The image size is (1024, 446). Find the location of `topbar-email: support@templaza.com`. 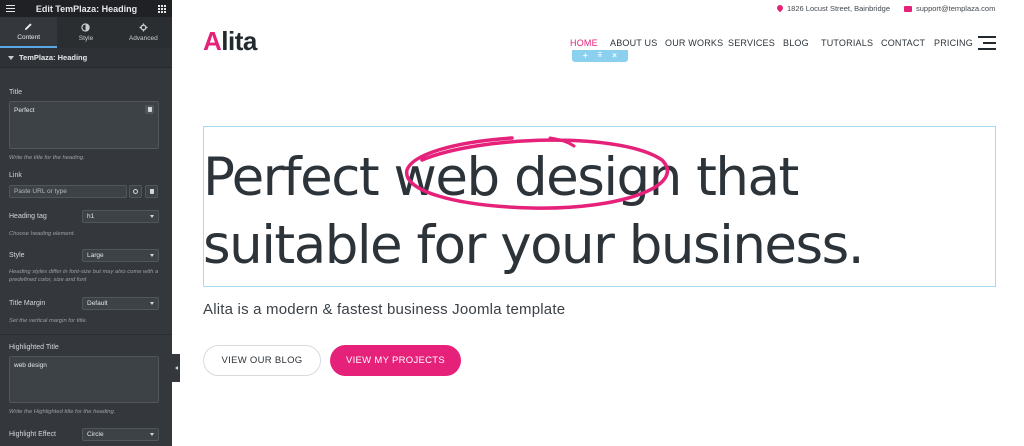

topbar-email: support@templaza.com is located at coordinates (949, 8).